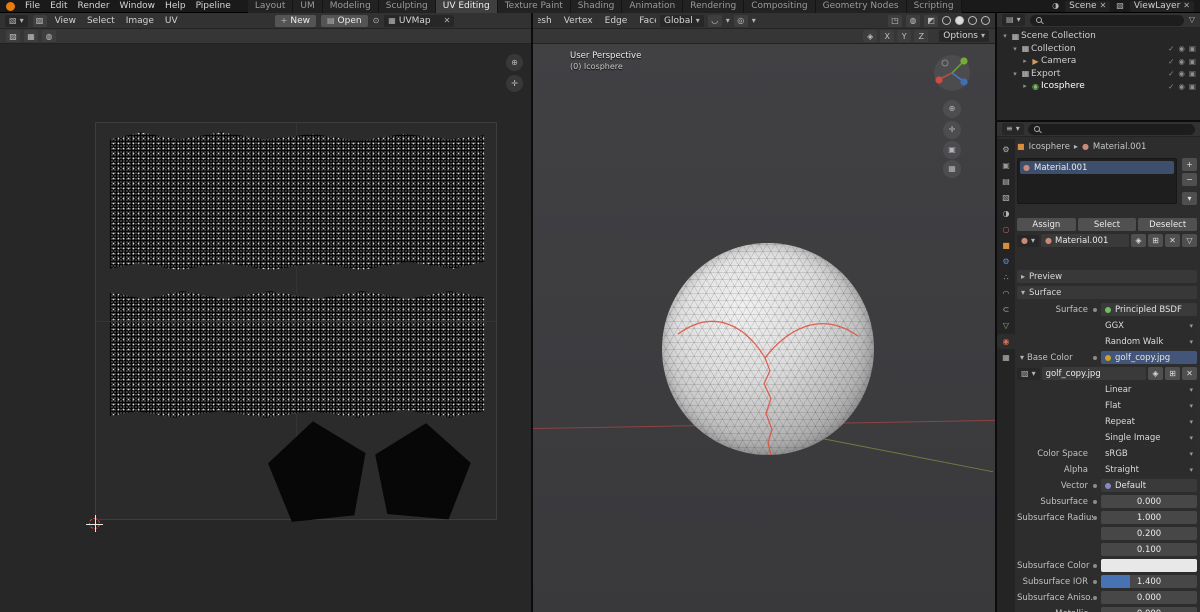 Image resolution: width=1200 pixels, height=612 pixels. I want to click on tab-tool: ⚙, so click(1006, 149).